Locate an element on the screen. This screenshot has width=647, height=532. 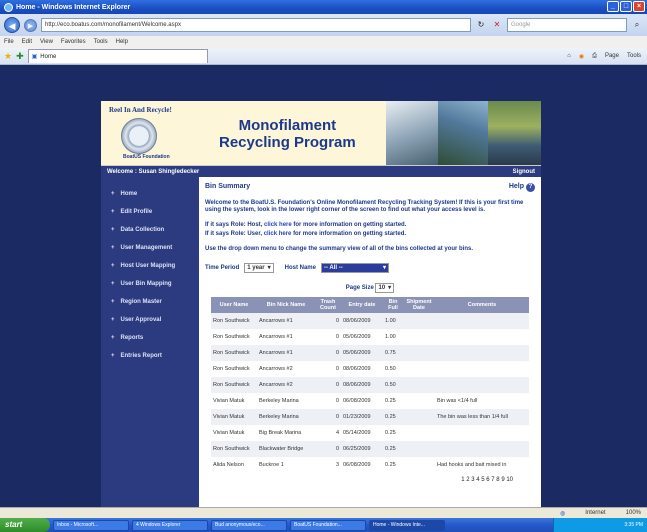
start-button: start is located at coordinates (25, 525).